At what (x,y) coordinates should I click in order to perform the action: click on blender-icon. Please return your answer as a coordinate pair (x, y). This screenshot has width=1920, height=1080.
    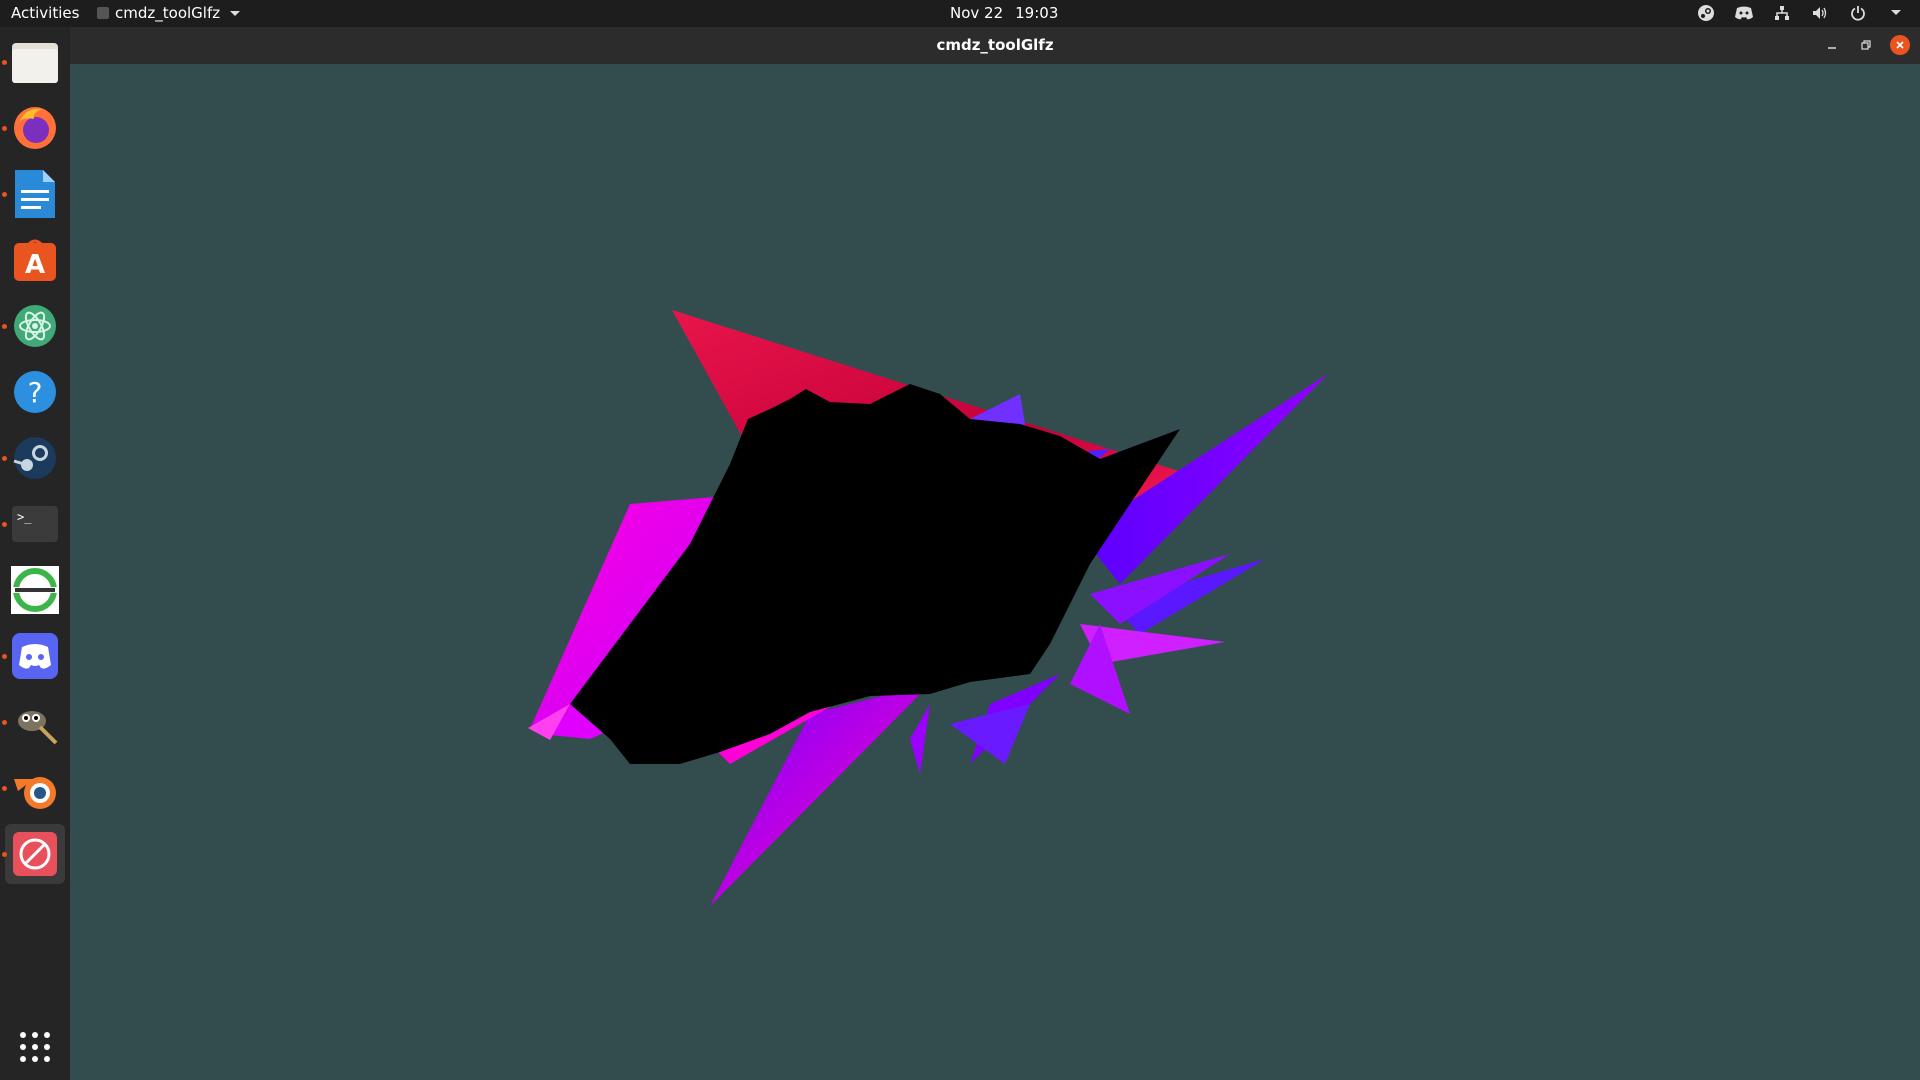
    Looking at the image, I should click on (35, 793).